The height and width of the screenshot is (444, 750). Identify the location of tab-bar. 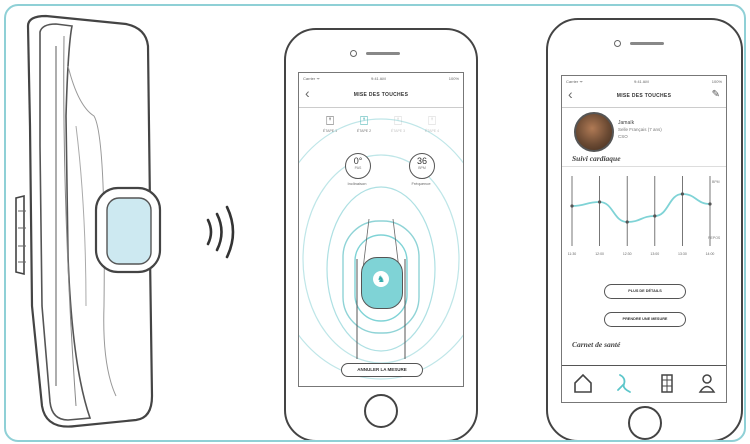
(644, 383).